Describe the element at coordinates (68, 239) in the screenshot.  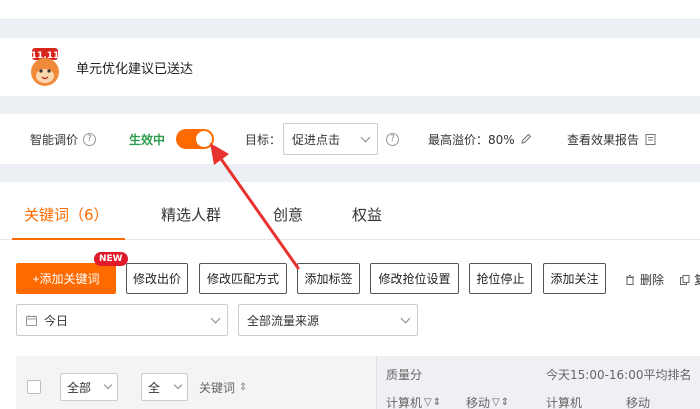
I see `active-tab-indicator` at that location.